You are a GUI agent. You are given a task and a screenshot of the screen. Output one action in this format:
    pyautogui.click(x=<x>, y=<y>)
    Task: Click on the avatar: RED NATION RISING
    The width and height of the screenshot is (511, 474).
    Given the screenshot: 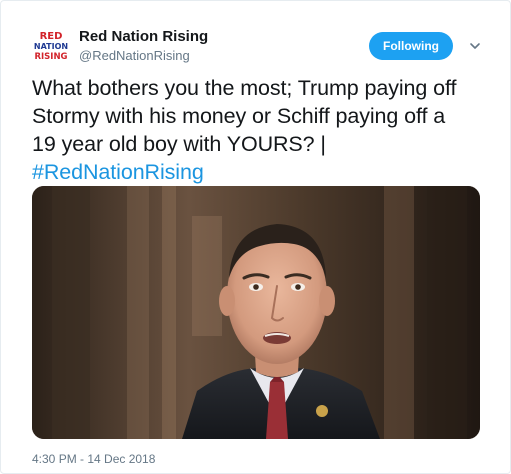 What is the action you would take?
    pyautogui.click(x=51, y=47)
    